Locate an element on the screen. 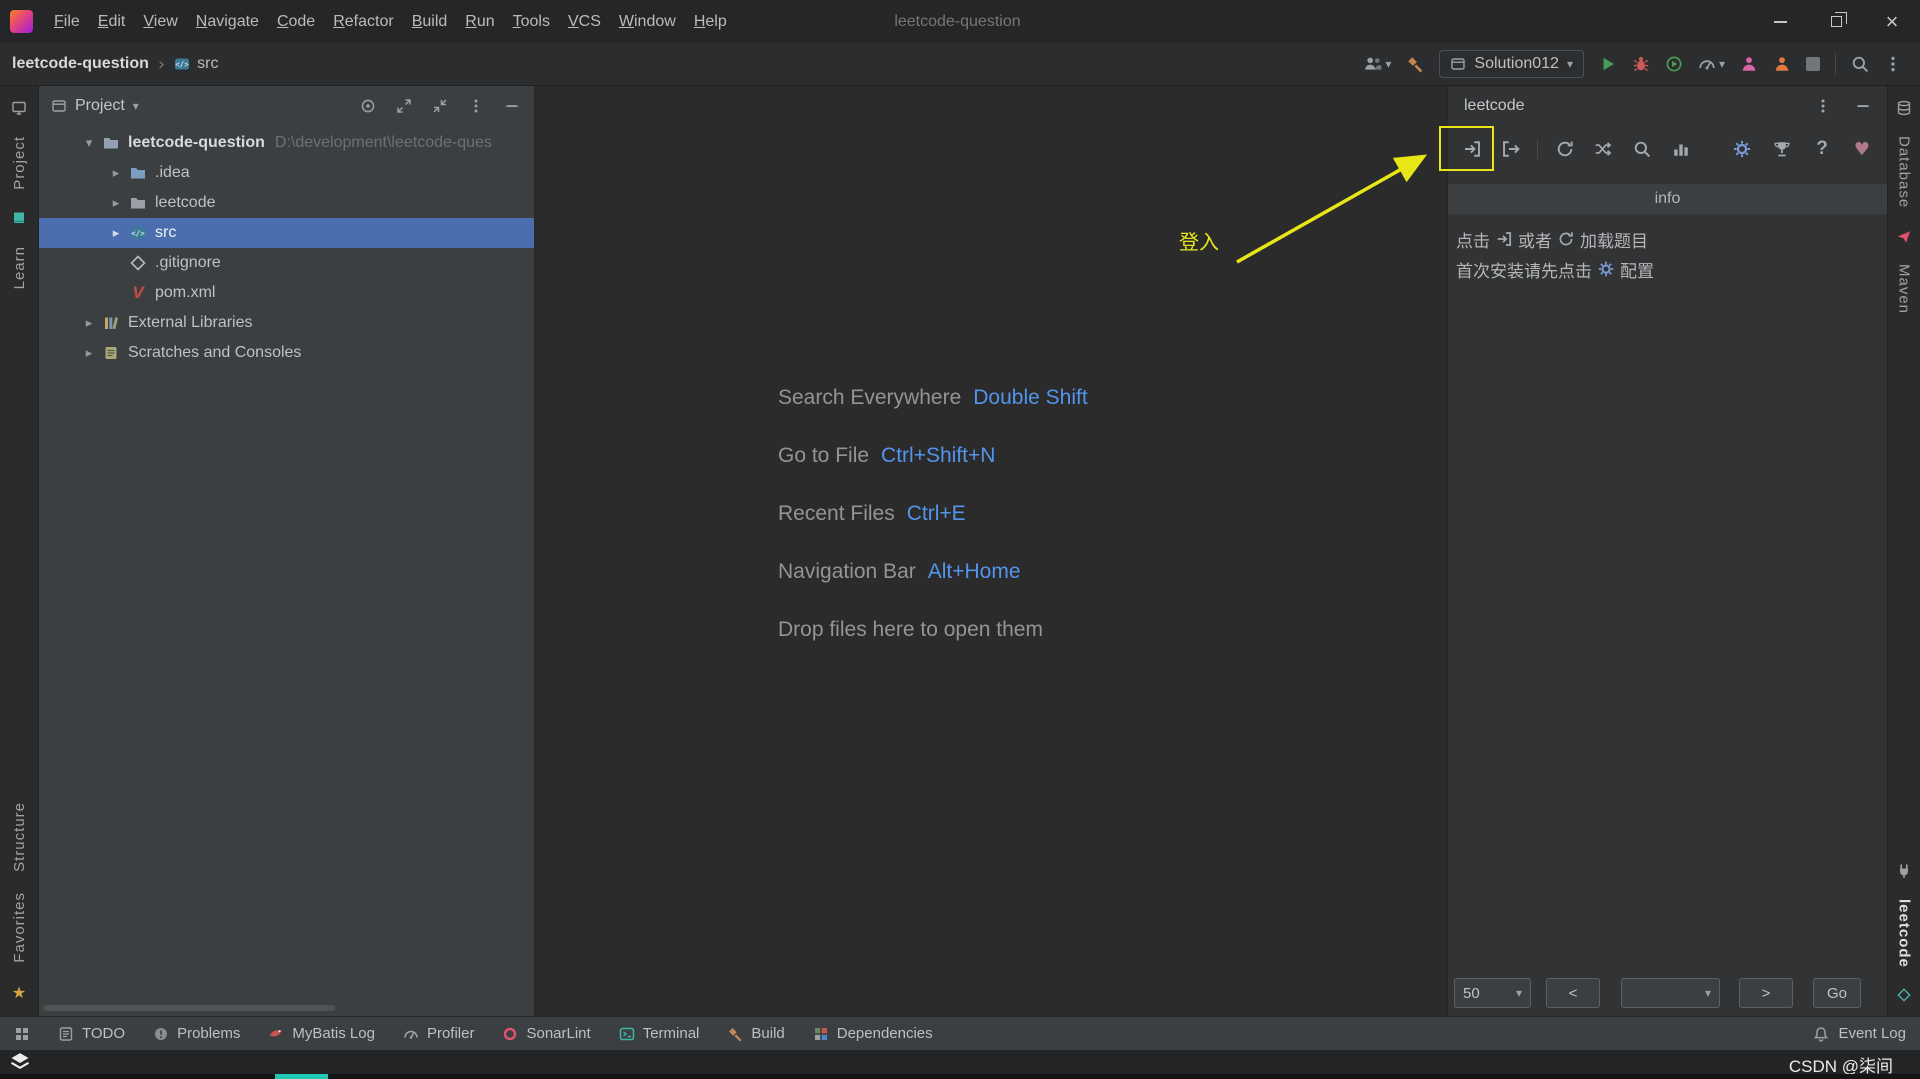 Image resolution: width=1920 pixels, height=1079 pixels. menu-code: Code is located at coordinates (296, 21).